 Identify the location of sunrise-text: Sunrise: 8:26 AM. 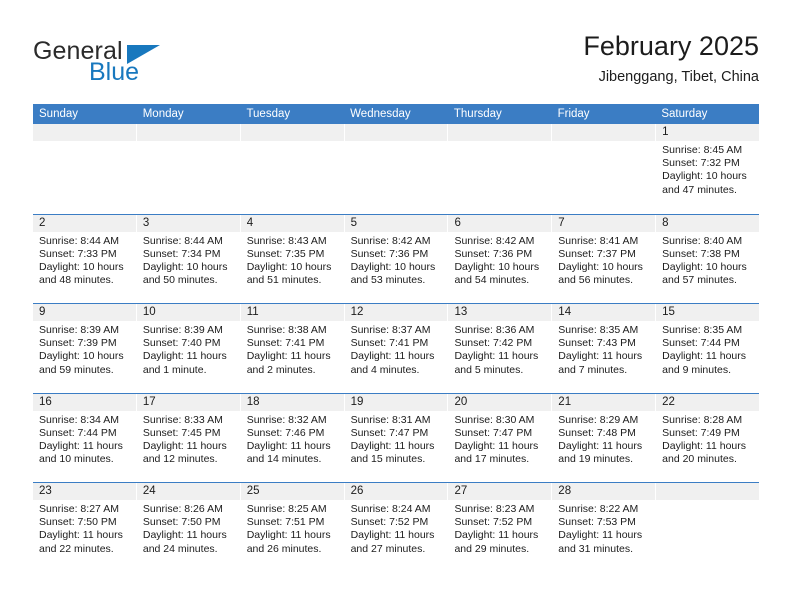
(182, 509).